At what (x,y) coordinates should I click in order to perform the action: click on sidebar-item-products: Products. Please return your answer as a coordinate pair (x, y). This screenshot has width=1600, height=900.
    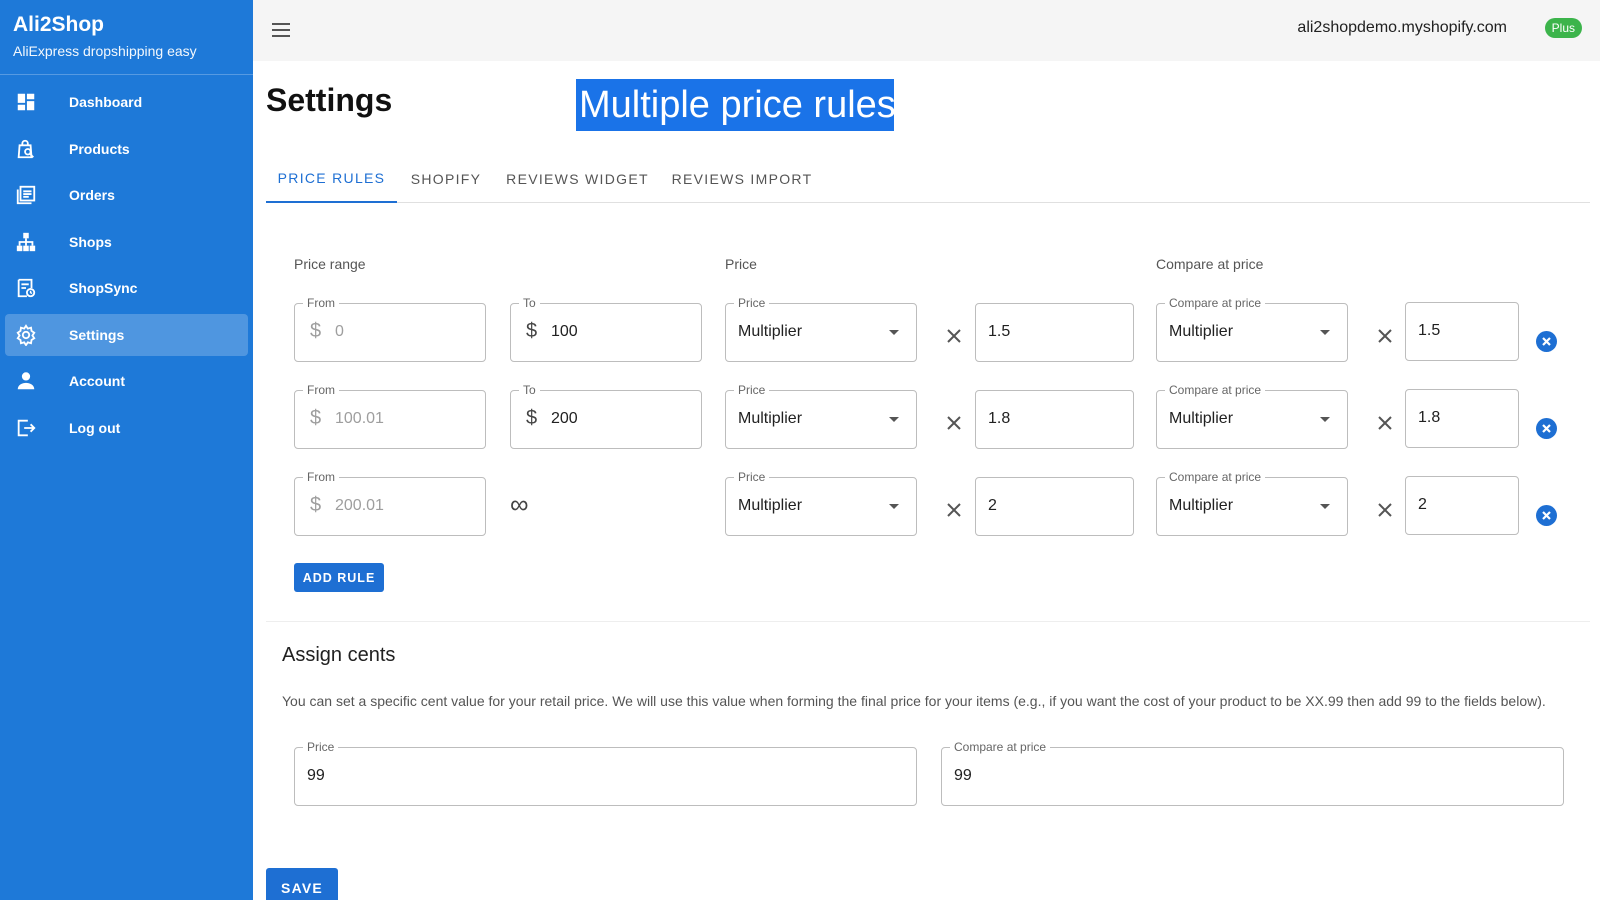
    Looking at the image, I should click on (126, 149).